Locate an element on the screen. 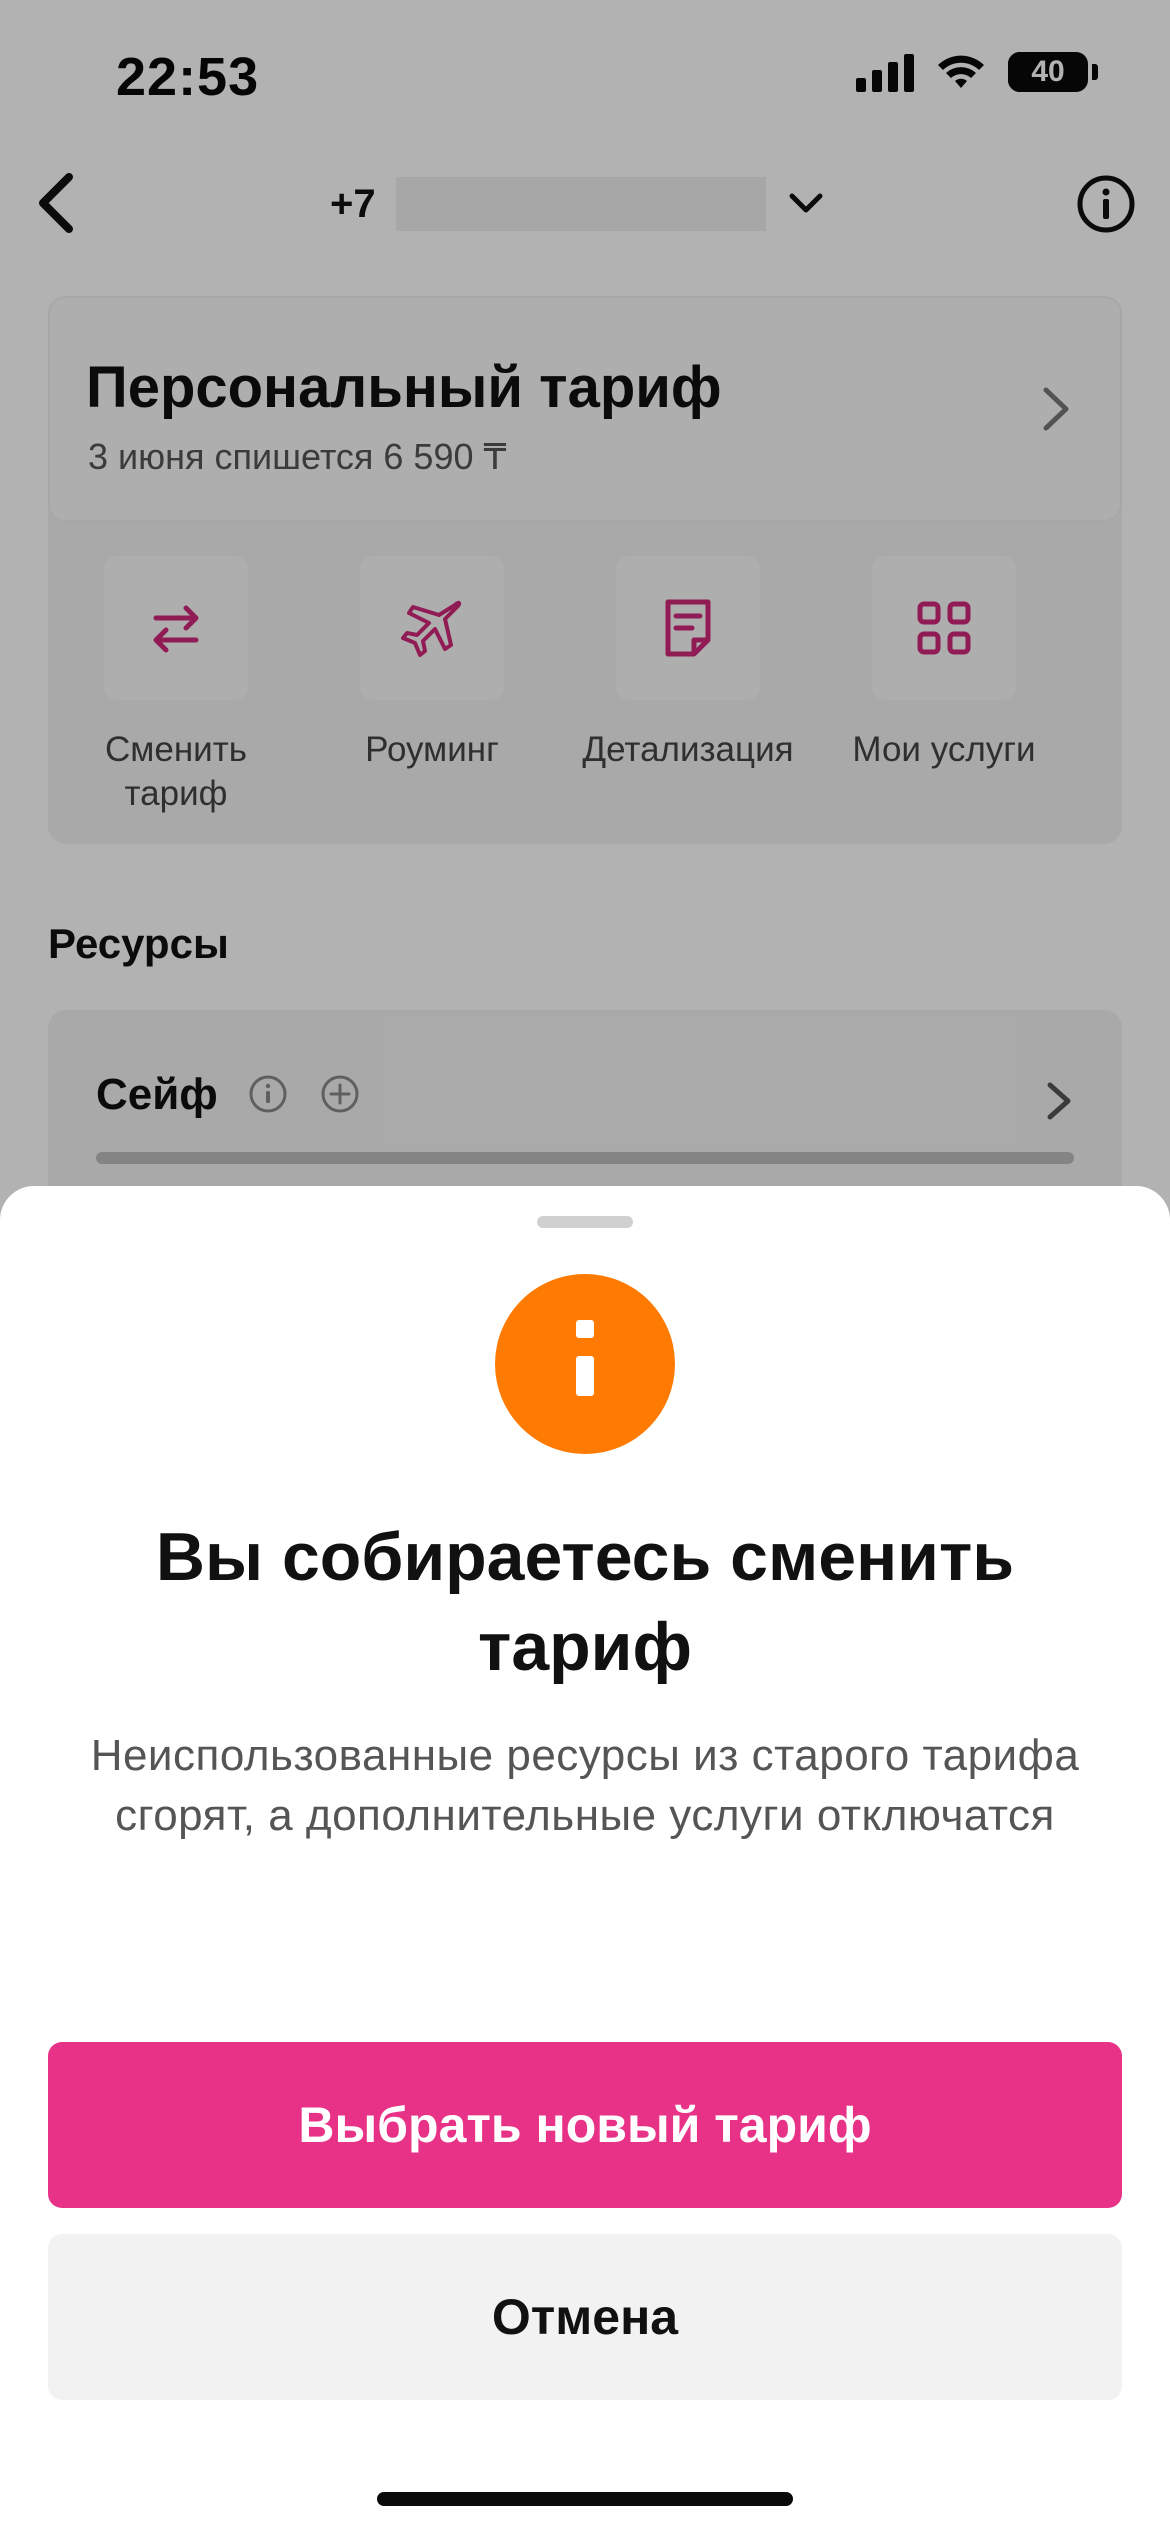 Image resolution: width=1170 pixels, height=2532 pixels. home-indicator is located at coordinates (585, 2499).